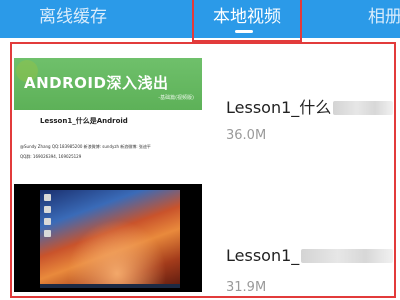 The width and height of the screenshot is (400, 300). Describe the element at coordinates (263, 255) in the screenshot. I see `video-title-text: Lesson1_` at that location.